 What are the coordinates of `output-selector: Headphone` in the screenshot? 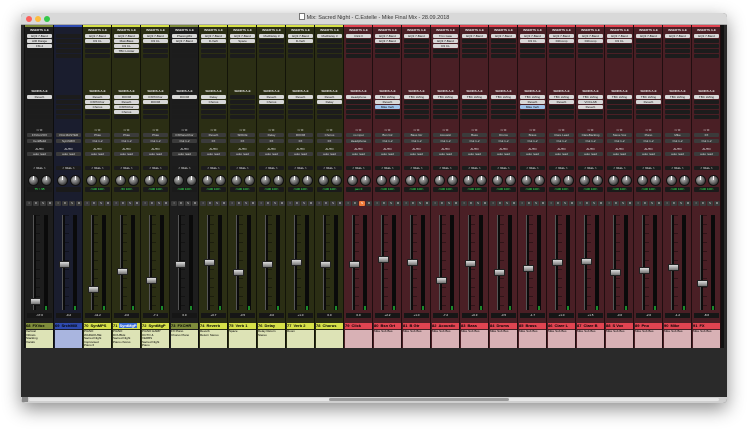 It's located at (358, 141).